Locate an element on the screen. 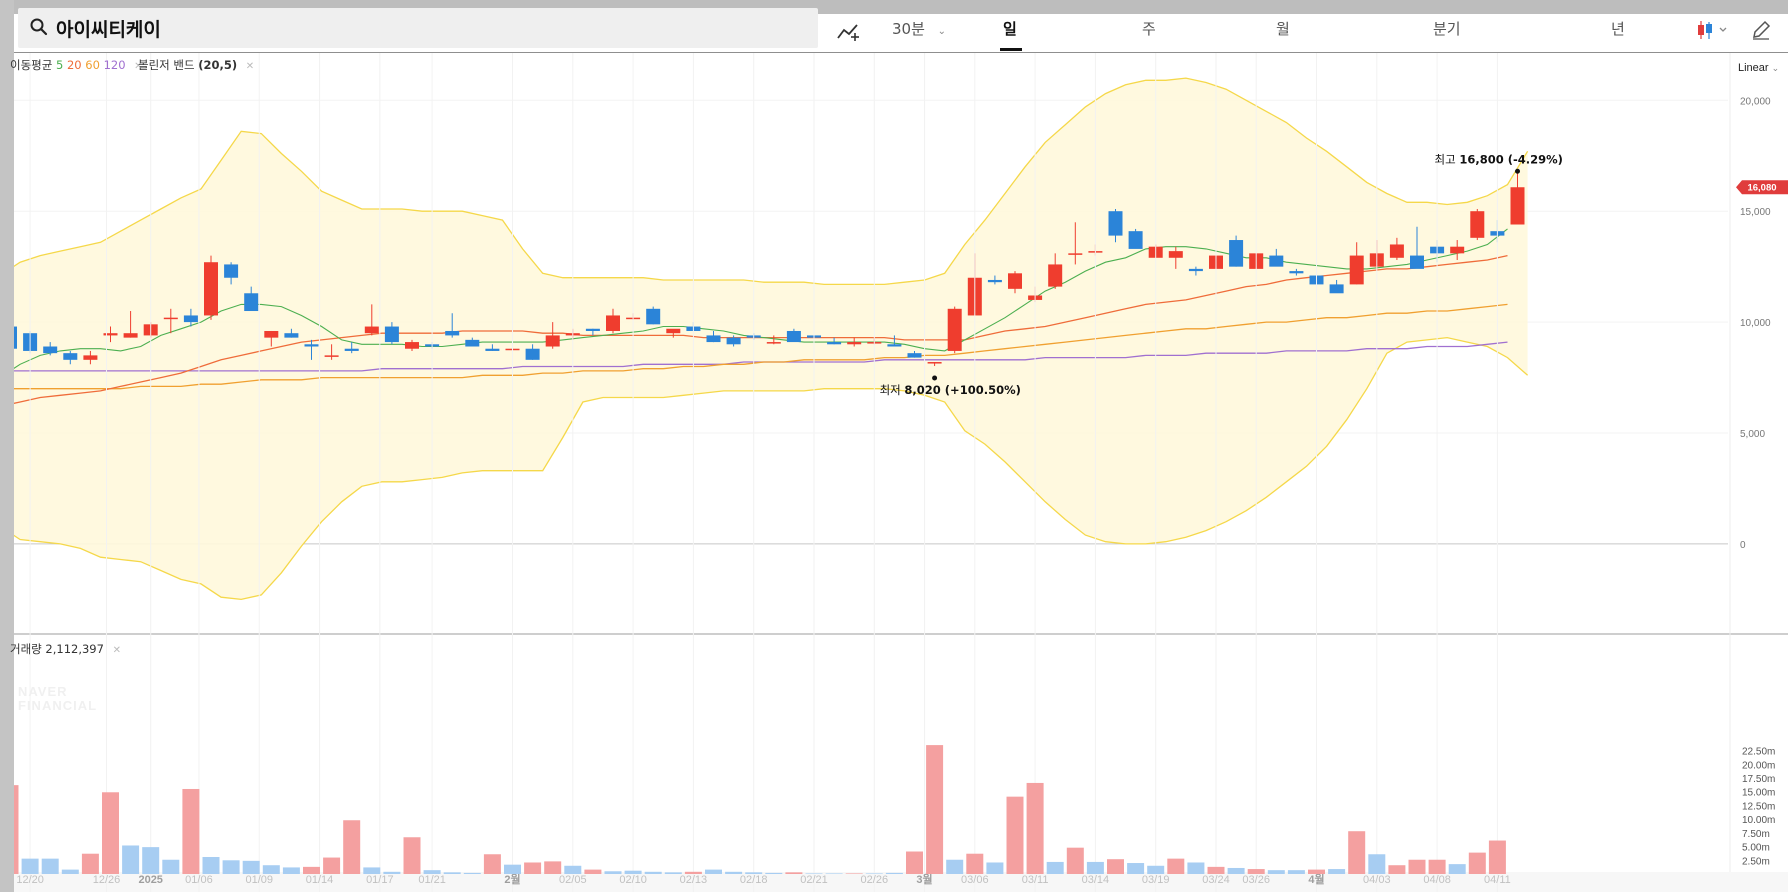  tab-week: 주 is located at coordinates (1149, 28).